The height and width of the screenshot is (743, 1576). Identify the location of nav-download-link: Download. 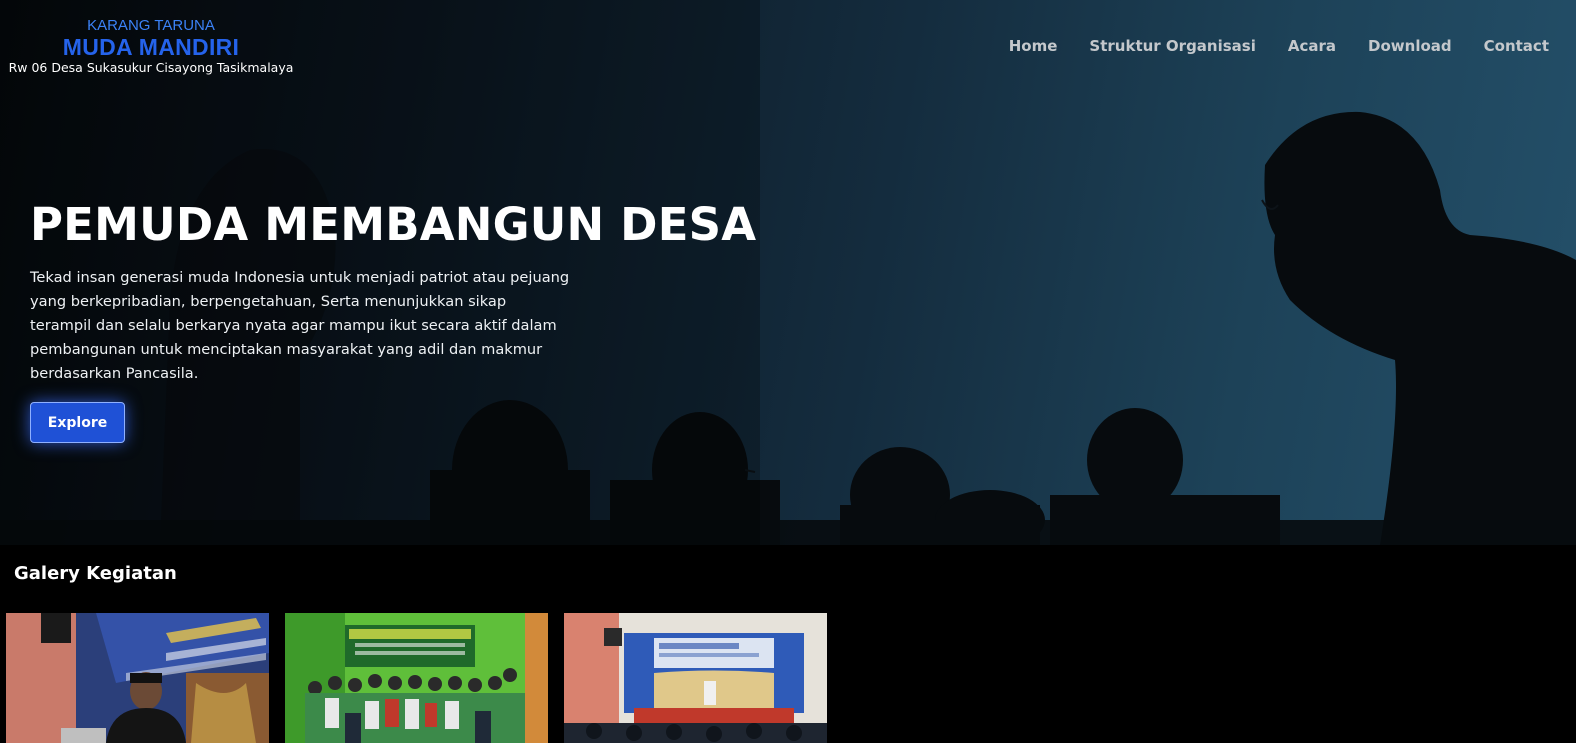
(1410, 46).